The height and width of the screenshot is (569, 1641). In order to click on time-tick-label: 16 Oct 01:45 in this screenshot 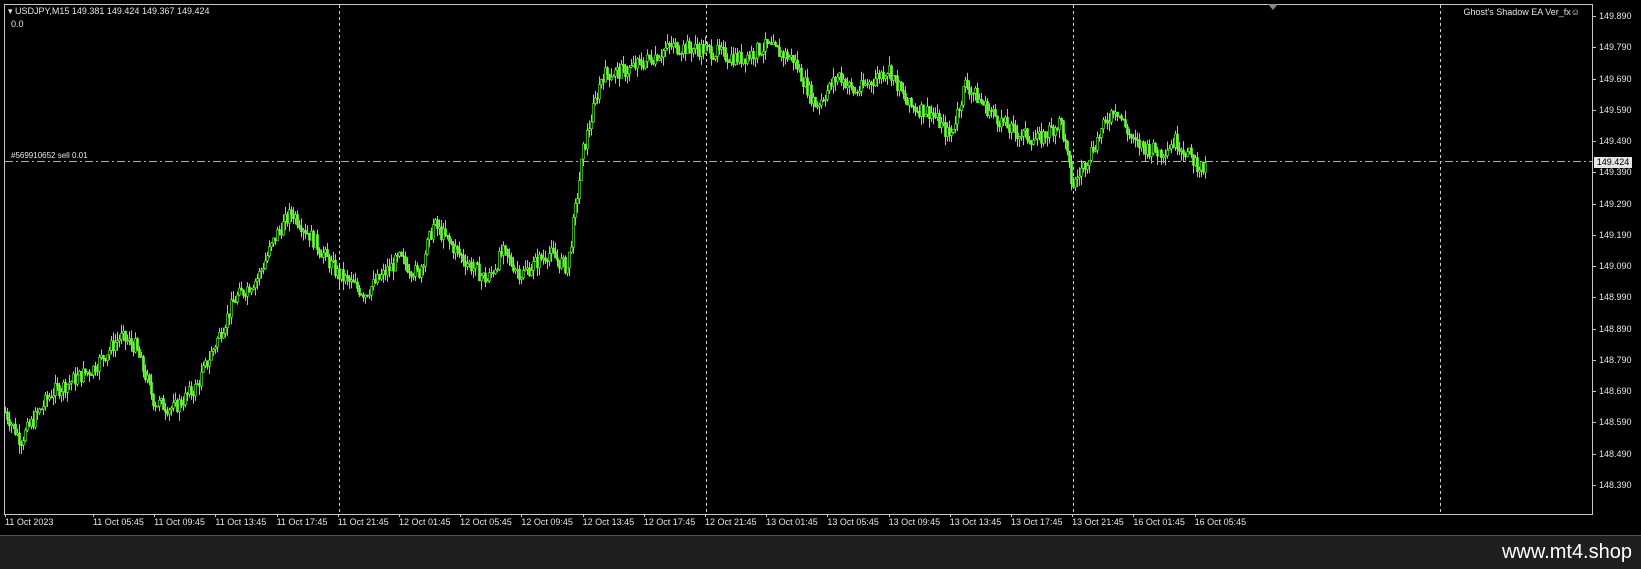, I will do `click(1159, 520)`.